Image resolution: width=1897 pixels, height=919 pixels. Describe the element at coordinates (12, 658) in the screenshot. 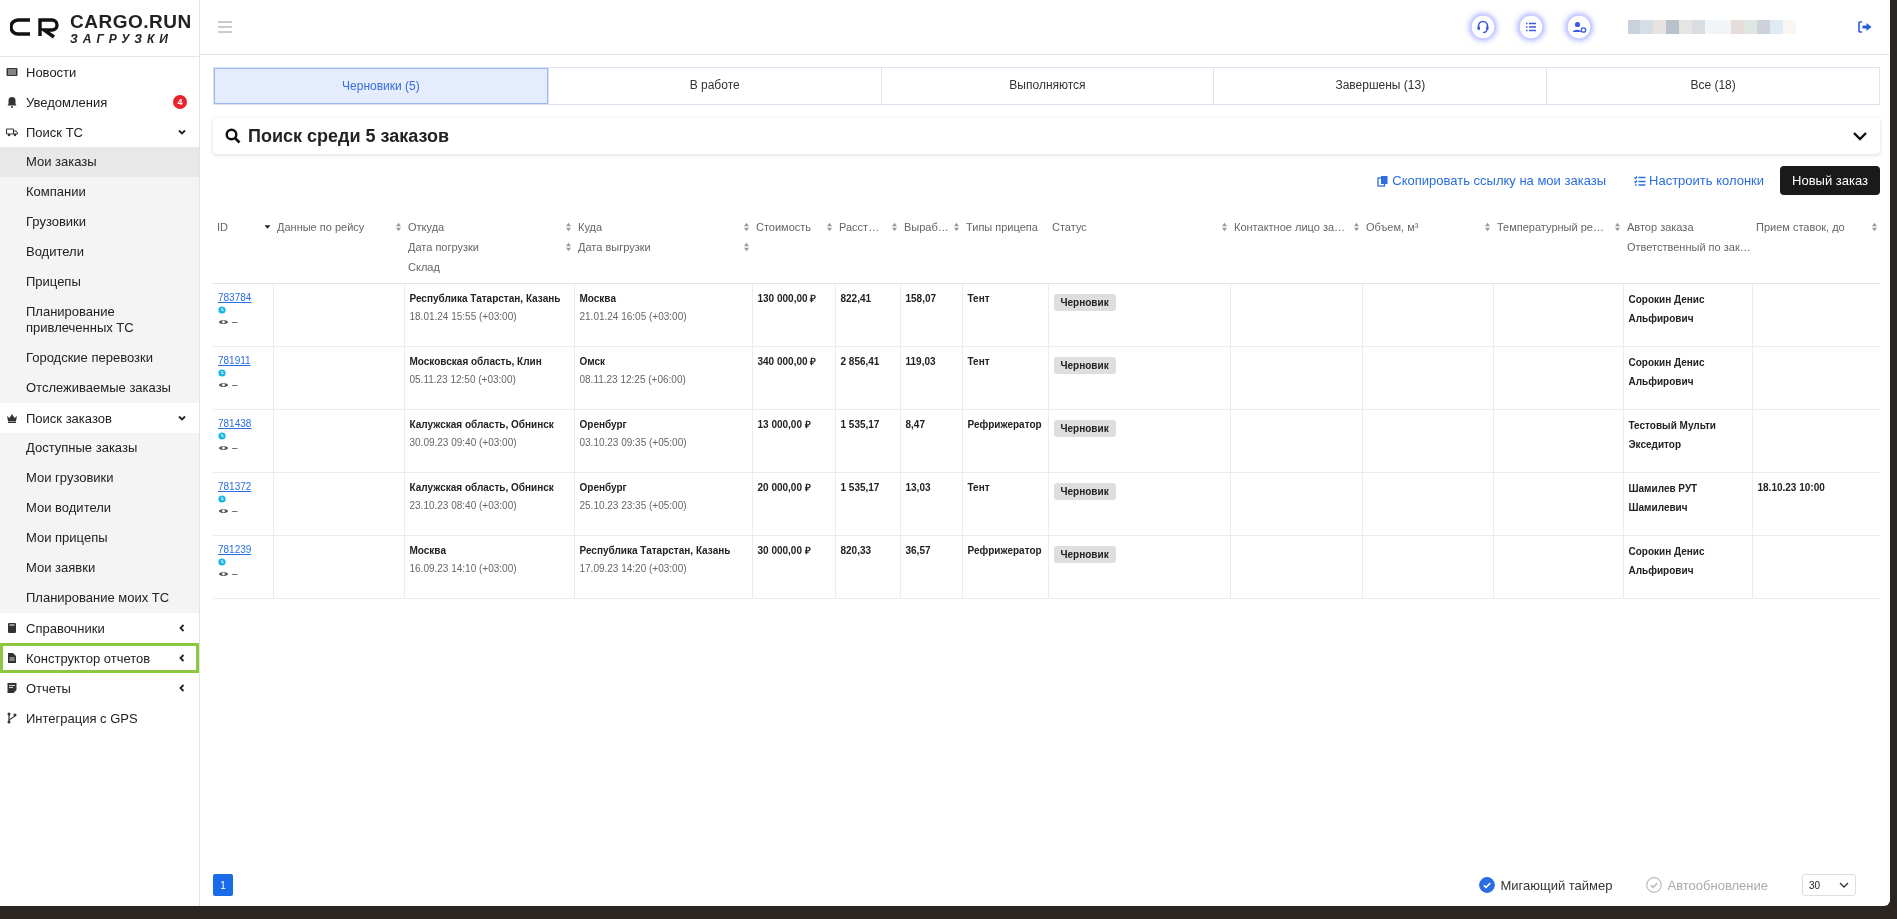

I see `document-icon` at that location.